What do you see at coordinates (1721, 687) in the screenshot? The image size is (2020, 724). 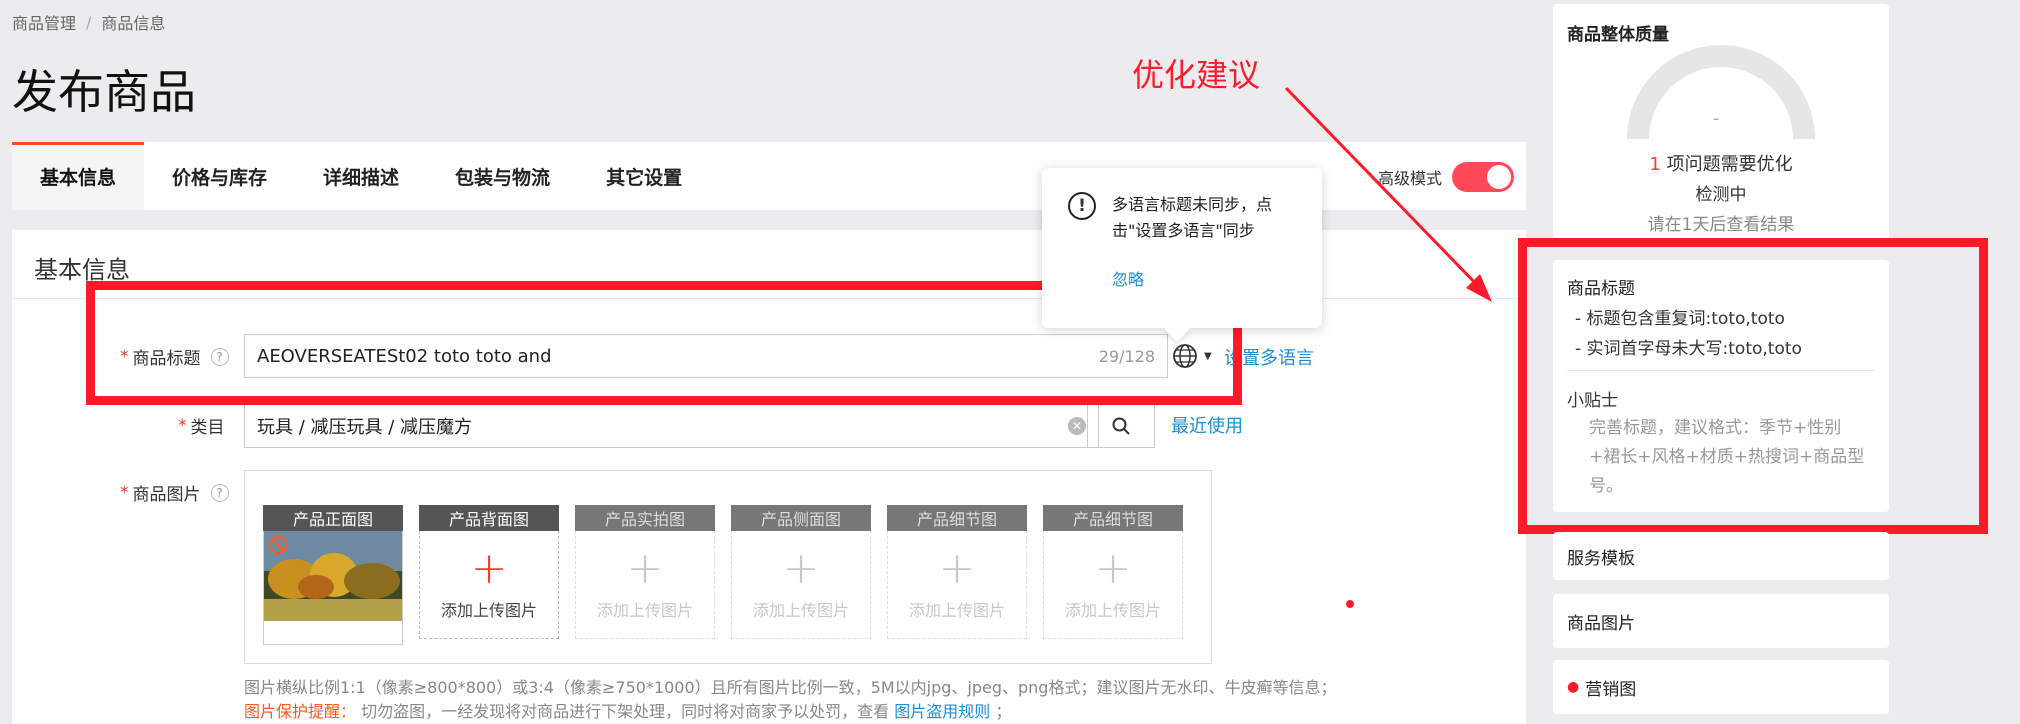 I see `side-nav-marketing-image: ● 营销图` at bounding box center [1721, 687].